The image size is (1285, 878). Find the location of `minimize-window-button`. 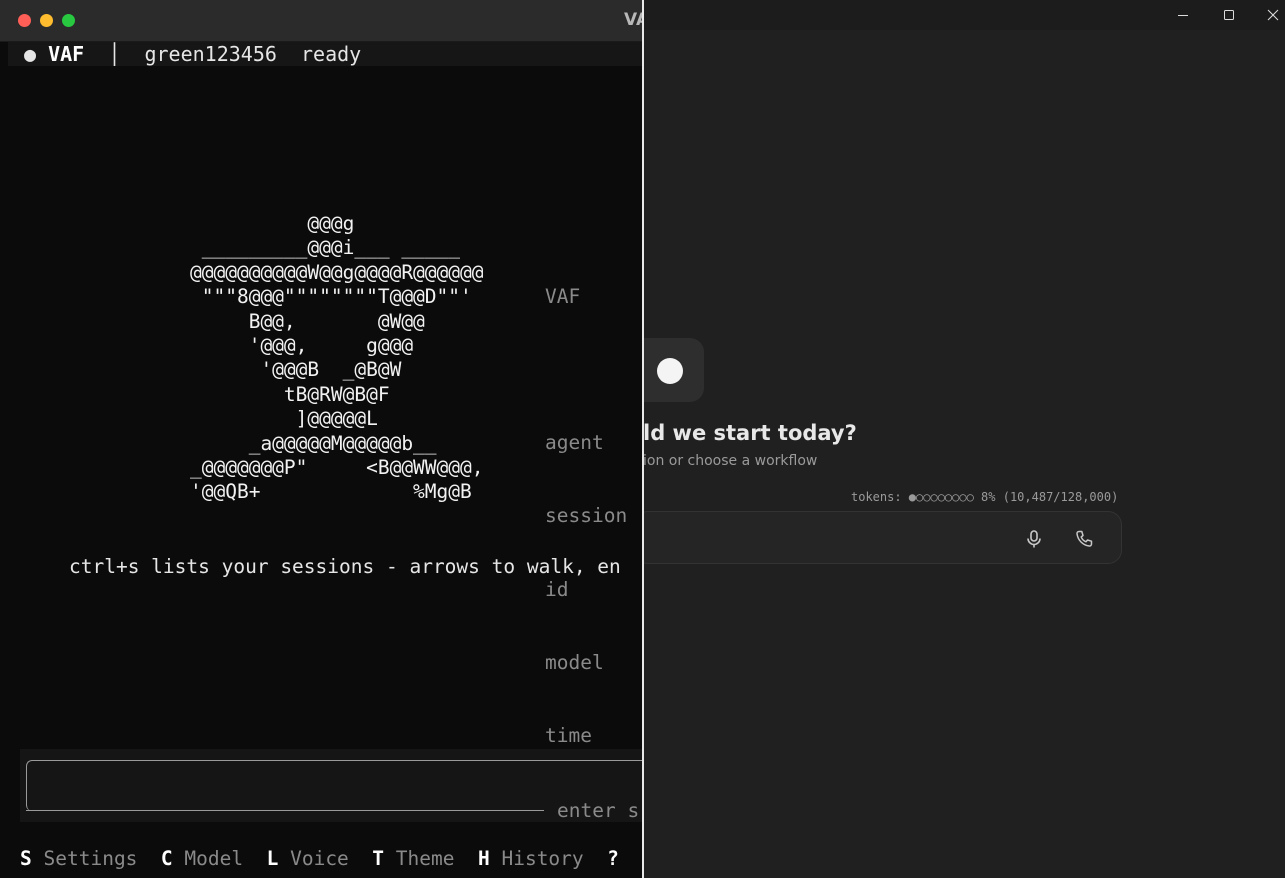

minimize-window-button is located at coordinates (46, 20).